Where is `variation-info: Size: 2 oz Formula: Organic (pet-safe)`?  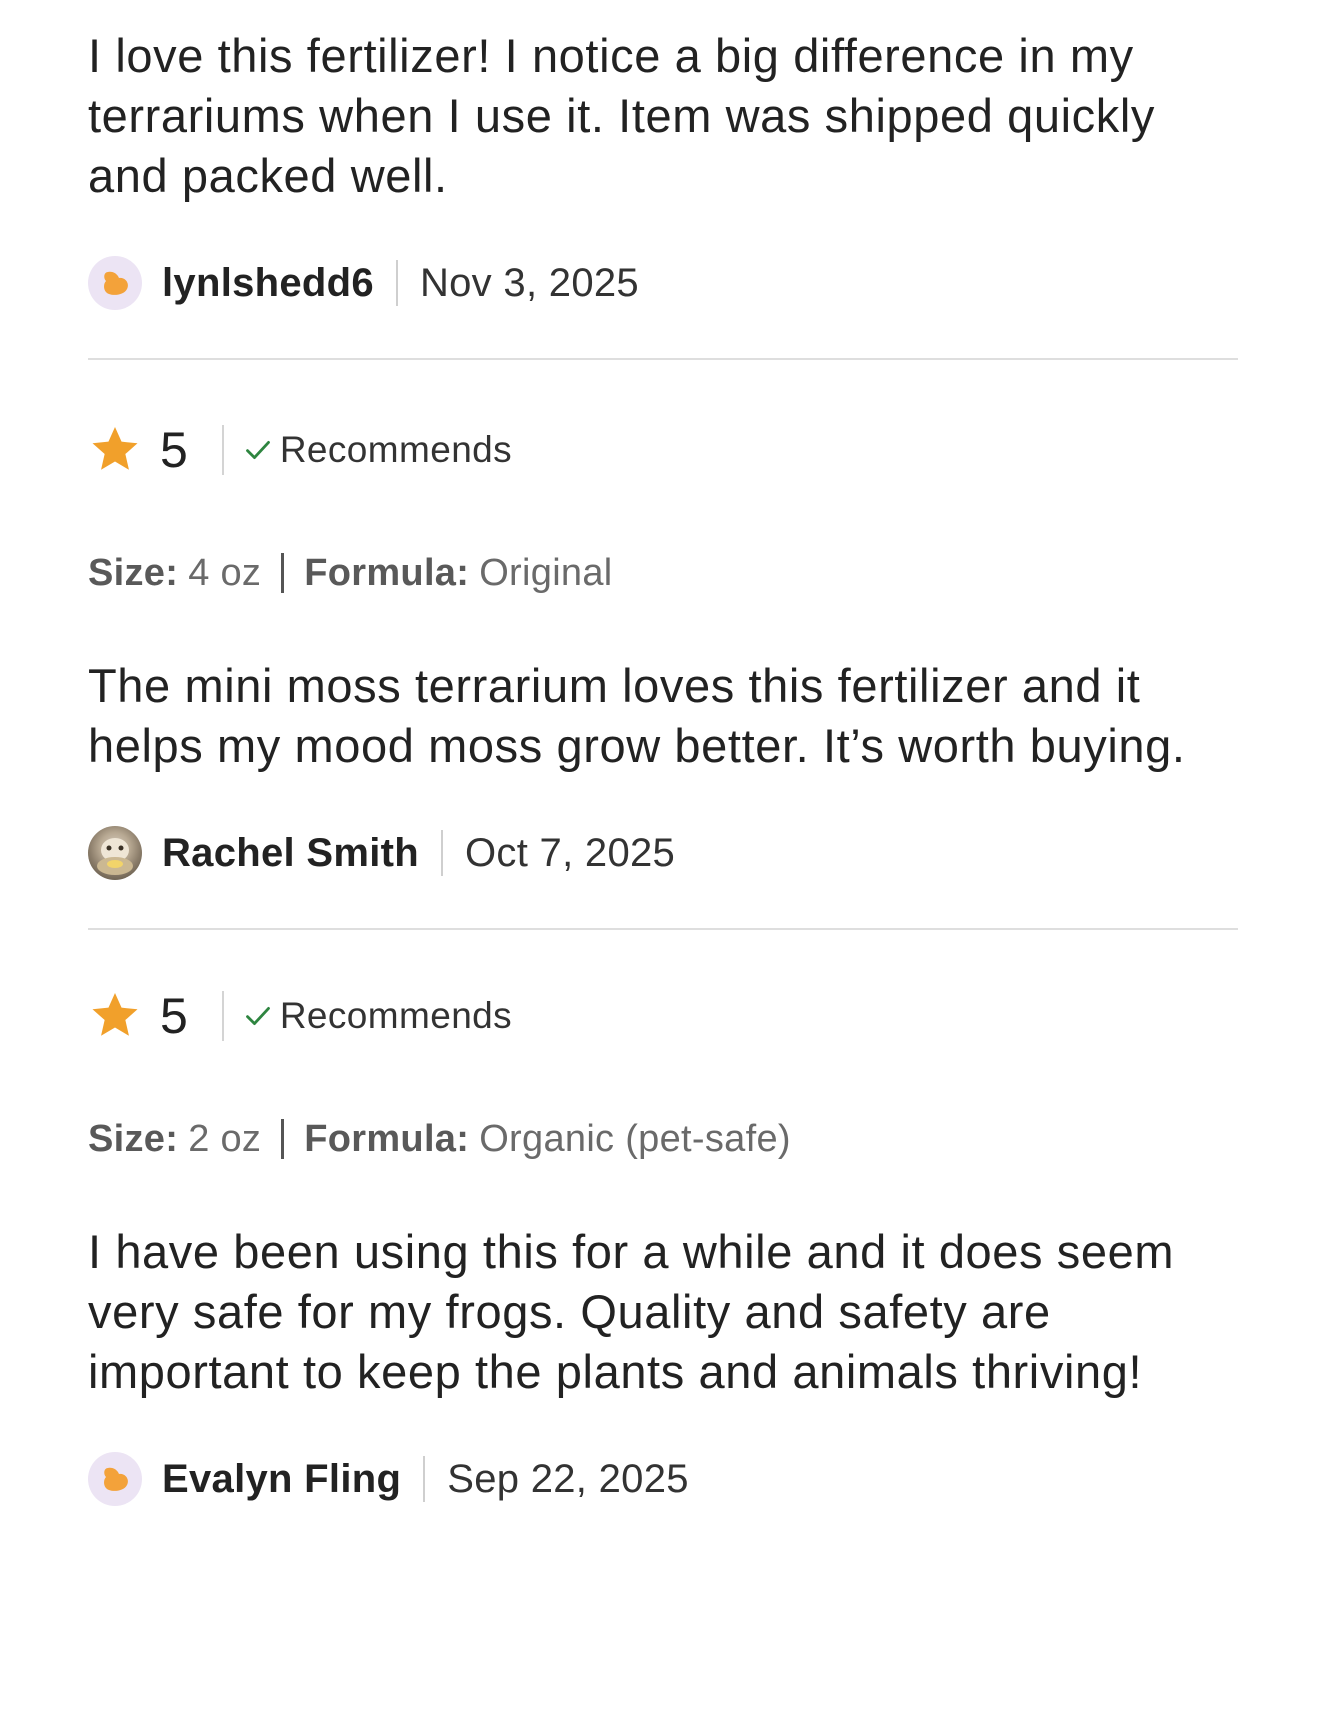 variation-info: Size: 2 oz Formula: Organic (pet-safe) is located at coordinates (663, 1139).